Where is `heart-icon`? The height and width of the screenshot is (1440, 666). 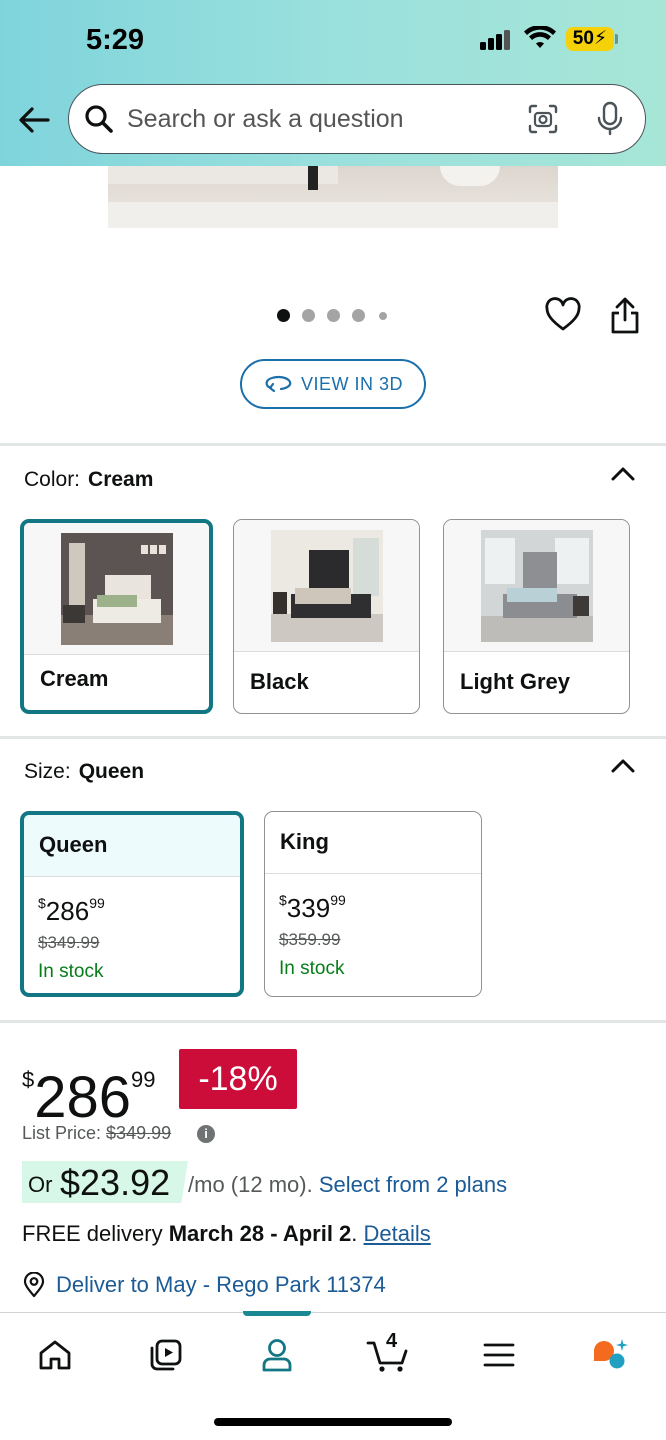
heart-icon is located at coordinates (563, 315).